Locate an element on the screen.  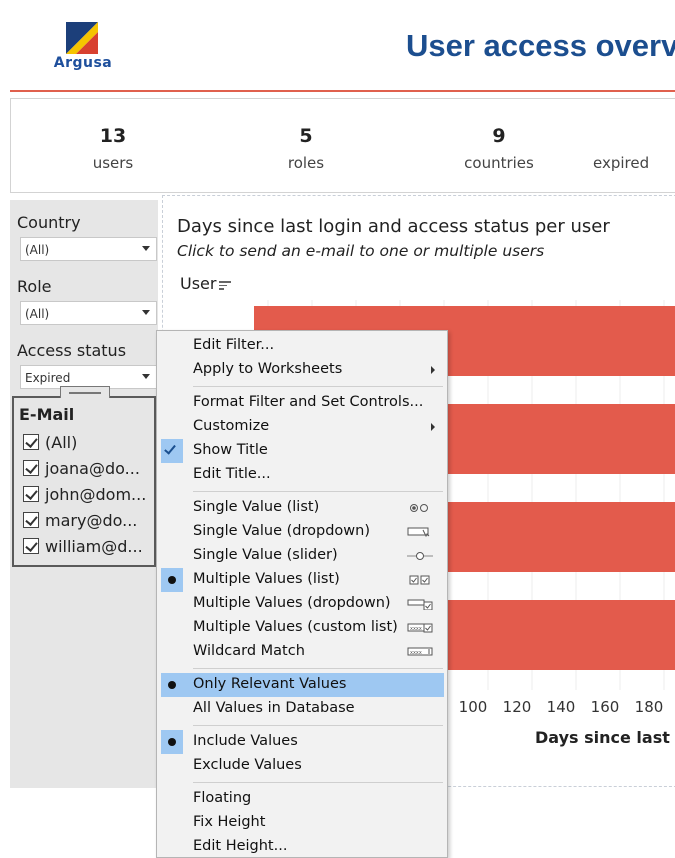
x-tick-label: 160 is located at coordinates (605, 707).